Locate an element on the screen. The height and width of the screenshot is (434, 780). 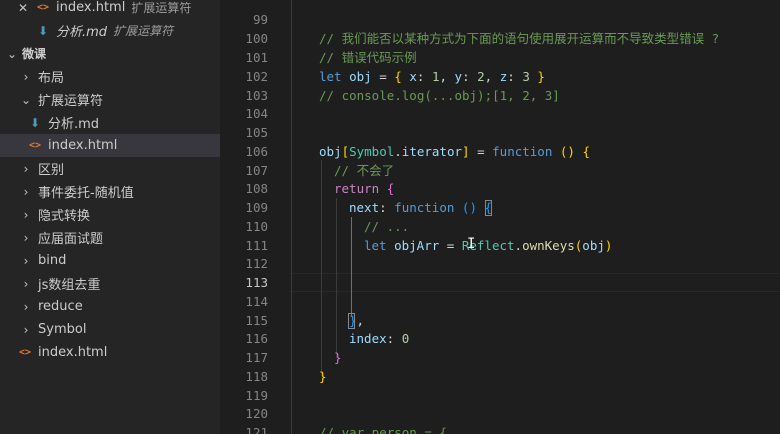
folder-interview-questions: › 应届面试题 is located at coordinates (110, 237).